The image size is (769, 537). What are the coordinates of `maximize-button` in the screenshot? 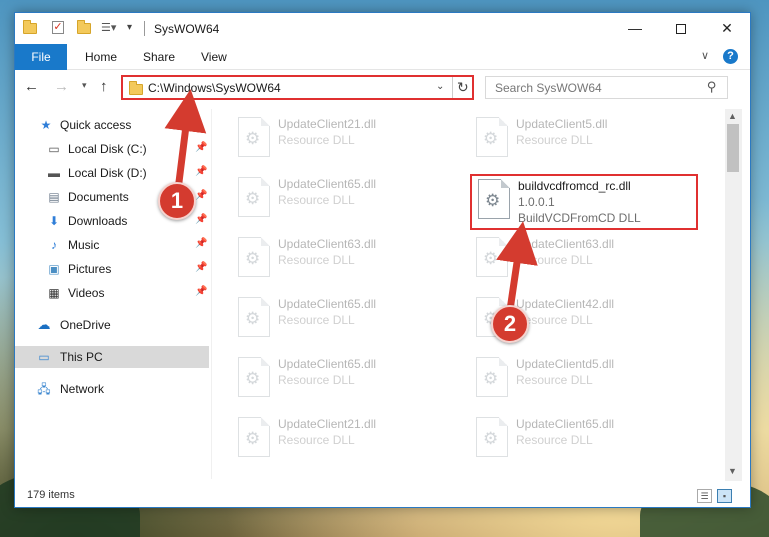 It's located at (681, 28).